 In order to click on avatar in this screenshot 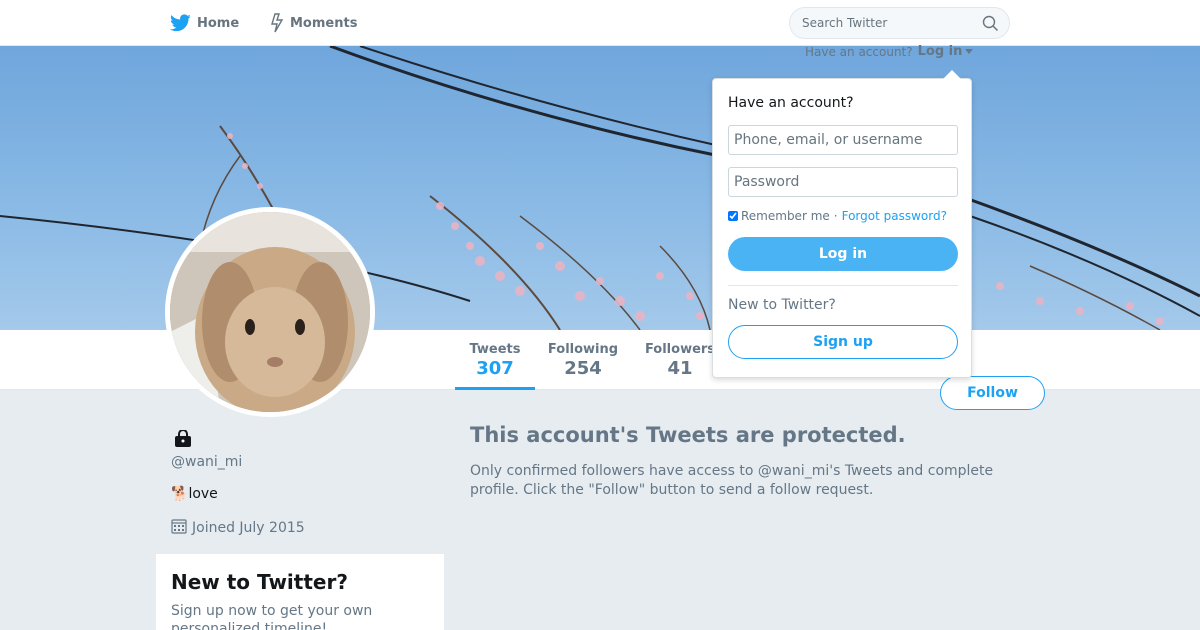, I will do `click(270, 312)`.